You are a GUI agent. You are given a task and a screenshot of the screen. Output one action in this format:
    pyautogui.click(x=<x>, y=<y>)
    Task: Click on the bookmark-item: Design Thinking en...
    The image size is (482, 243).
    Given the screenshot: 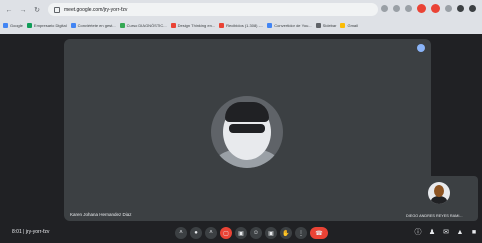 What is the action you would take?
    pyautogui.click(x=192, y=25)
    